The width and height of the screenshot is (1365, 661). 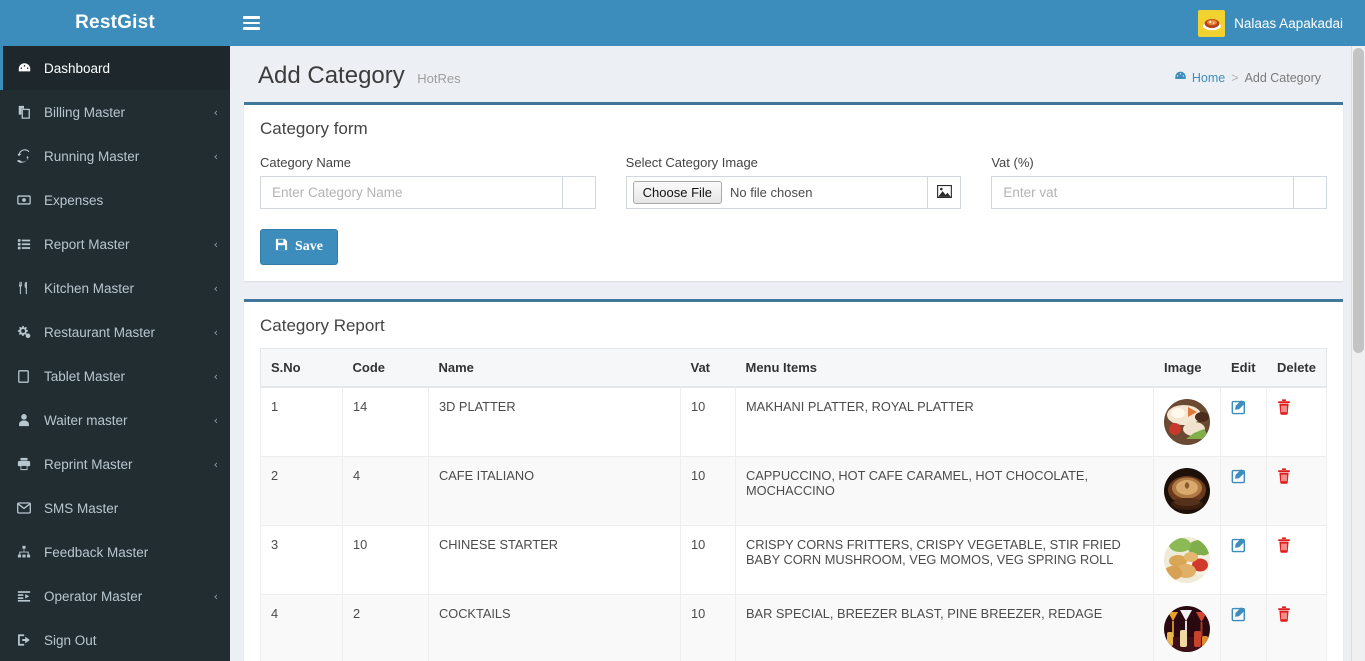 I want to click on sidebar-item-label: Operator Master, so click(x=93, y=596).